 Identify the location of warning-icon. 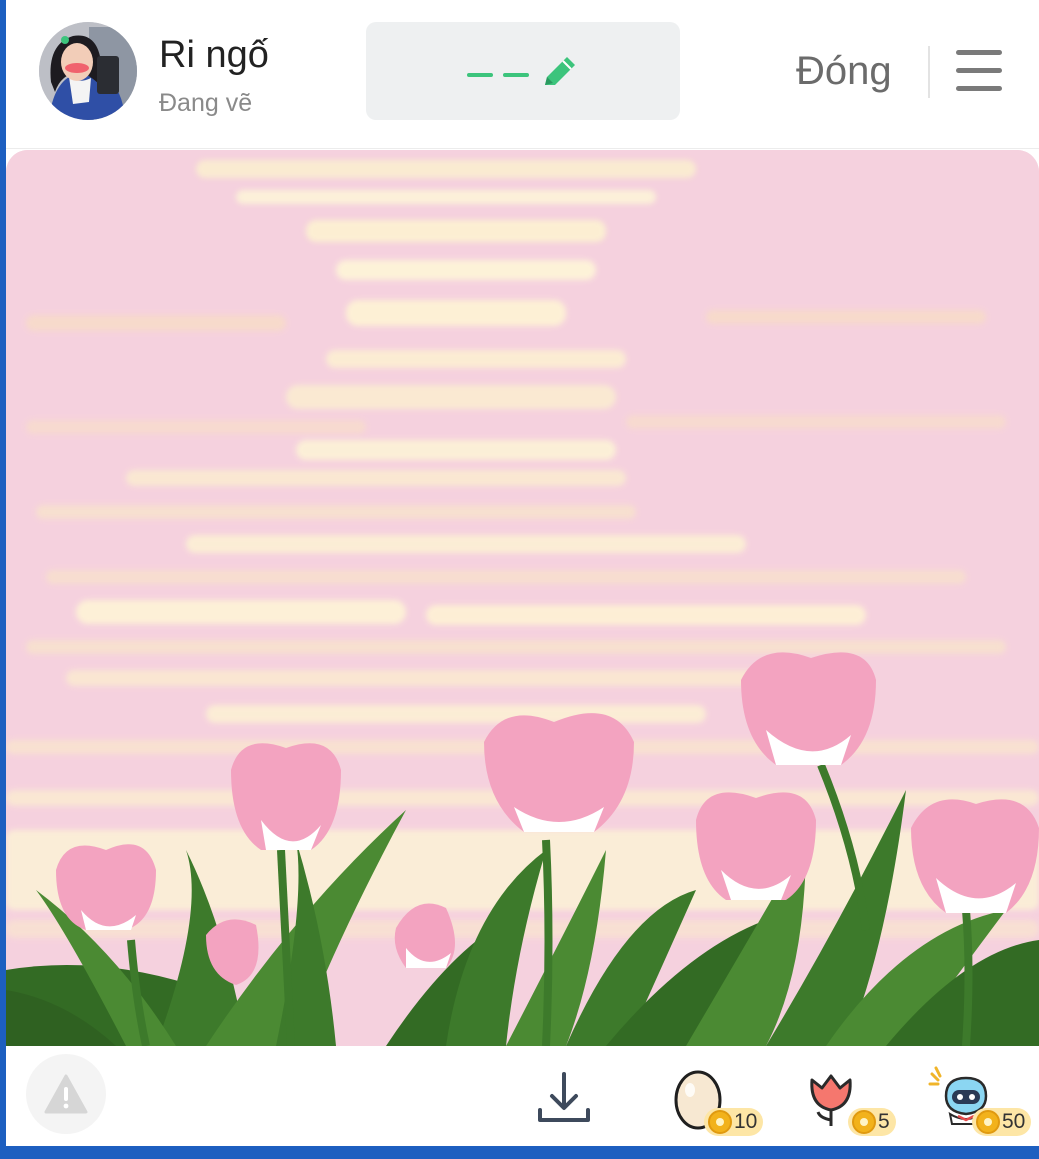
(66, 1094).